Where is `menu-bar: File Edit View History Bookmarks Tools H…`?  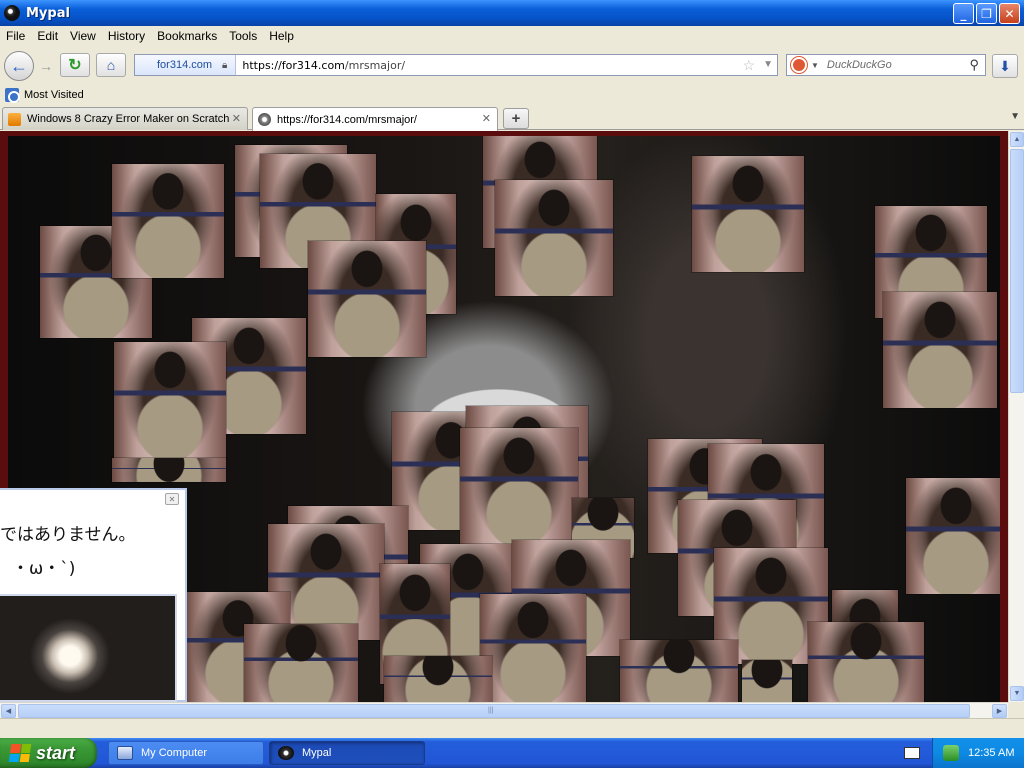 menu-bar: File Edit View History Bookmarks Tools H… is located at coordinates (512, 36).